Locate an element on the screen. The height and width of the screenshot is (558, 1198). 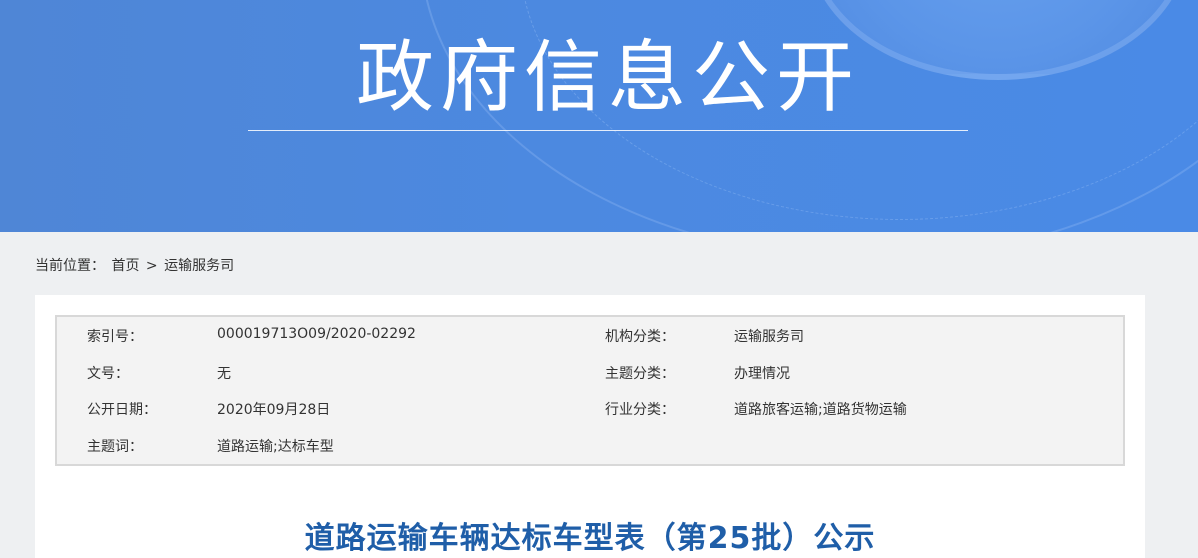
breadcrumb: 当前位置： 首页 > 运输服务司 is located at coordinates (135, 265).